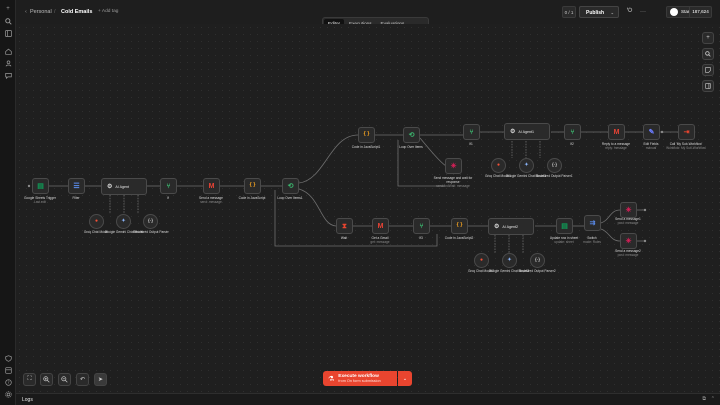 This screenshot has height=405, width=720. I want to click on gmail-icon: M, so click(616, 132).